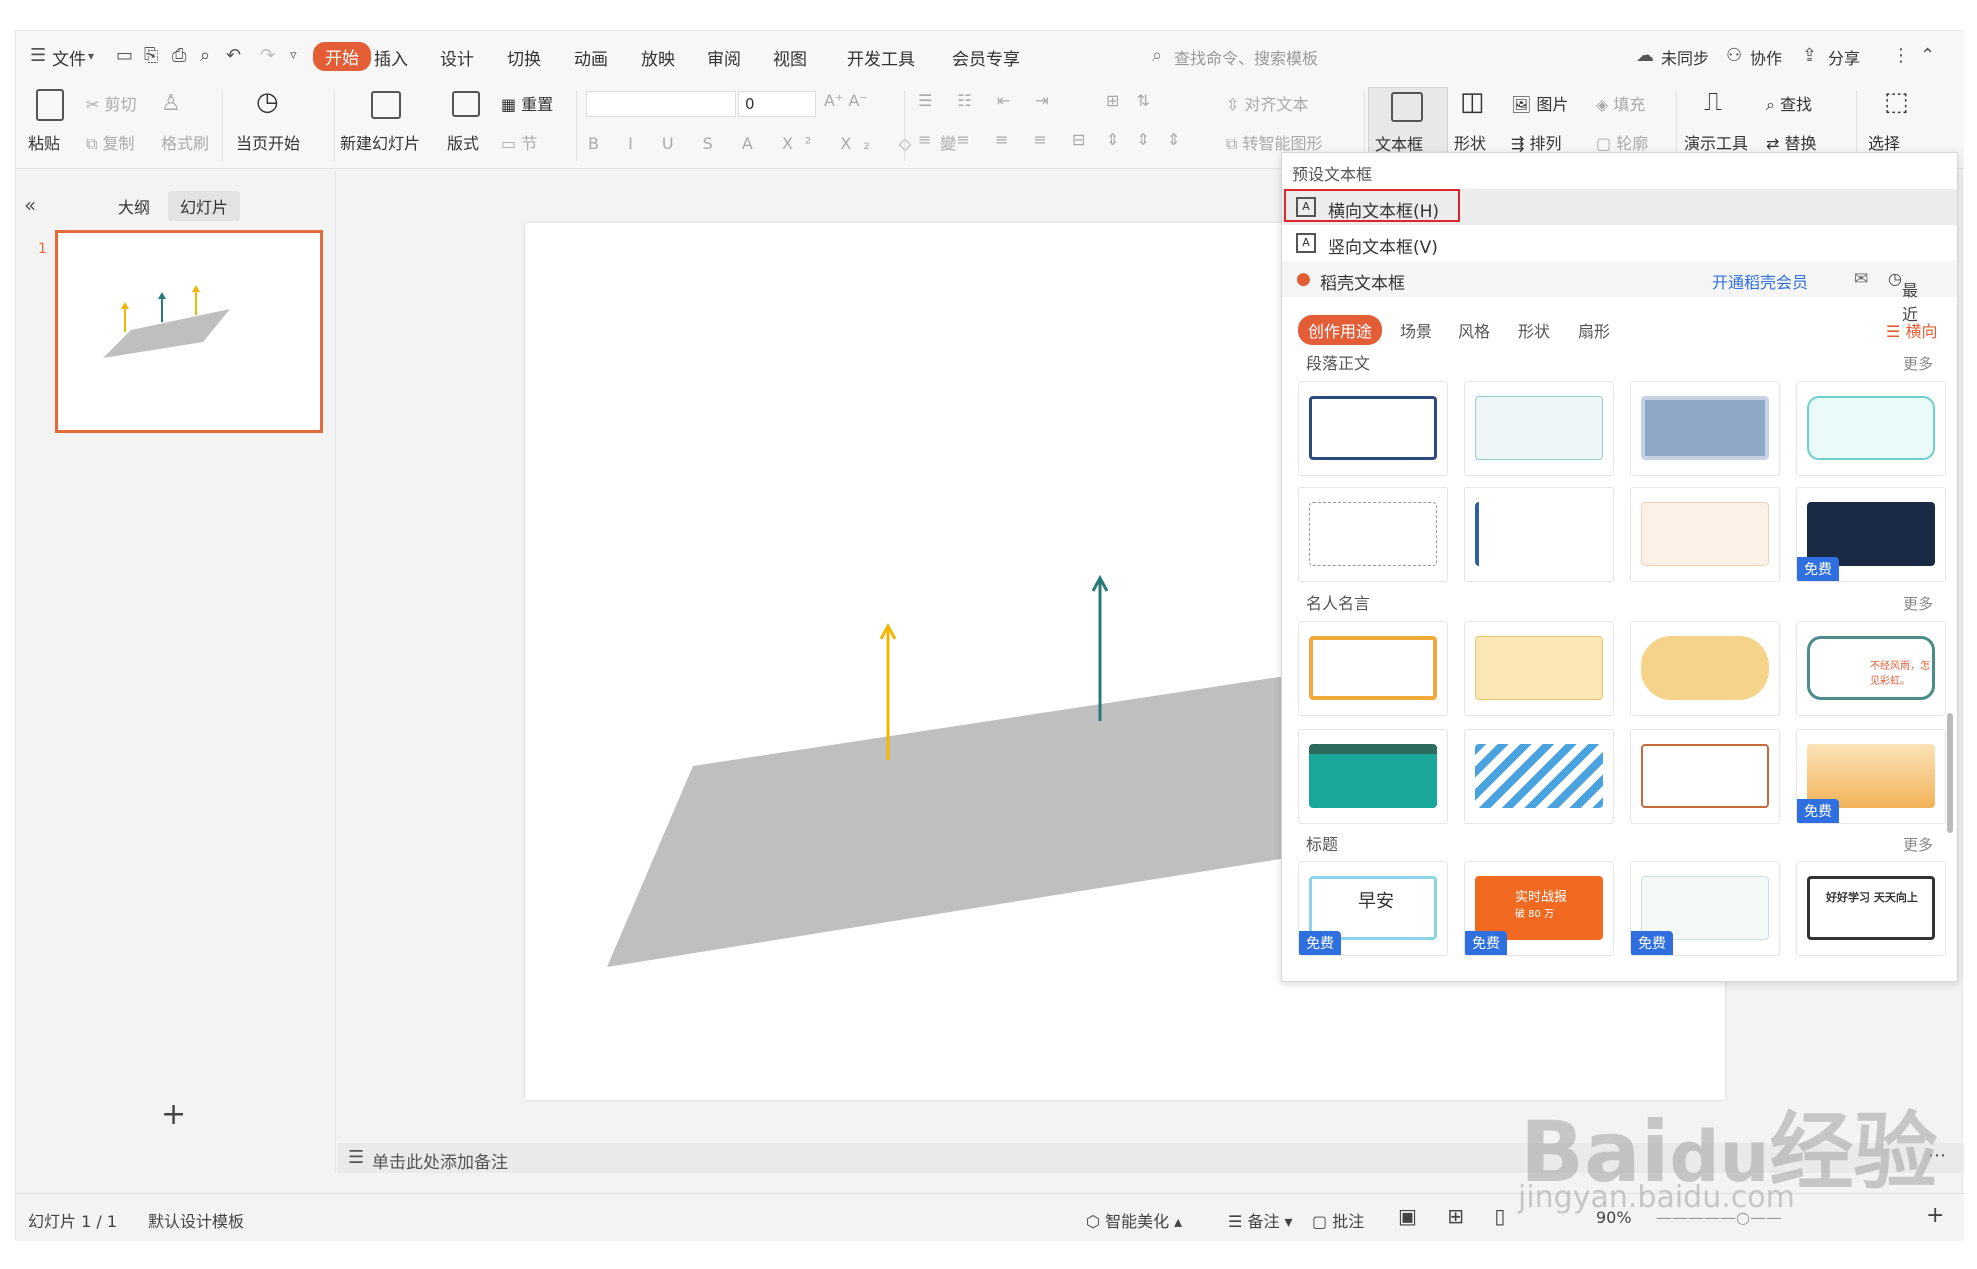 The width and height of the screenshot is (1977, 1269). Describe the element at coordinates (463, 142) in the screenshot. I see `layout-button: 版式` at that location.